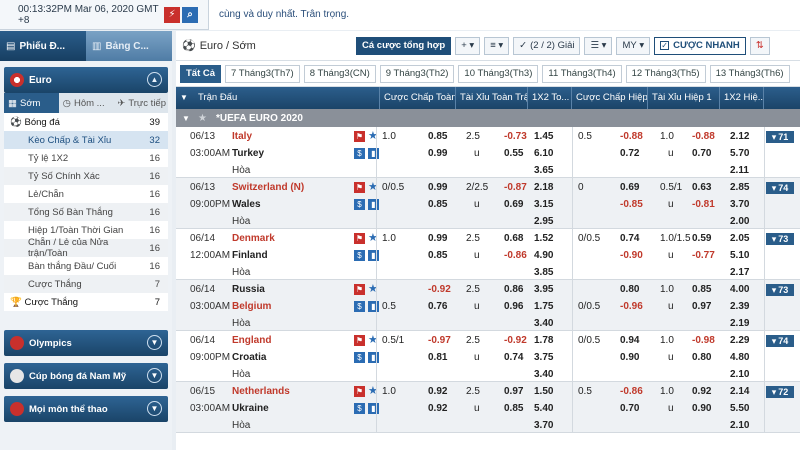  What do you see at coordinates (739, 170) in the screenshot?
I see `h1-1x2-draw: 2.11` at bounding box center [739, 170].